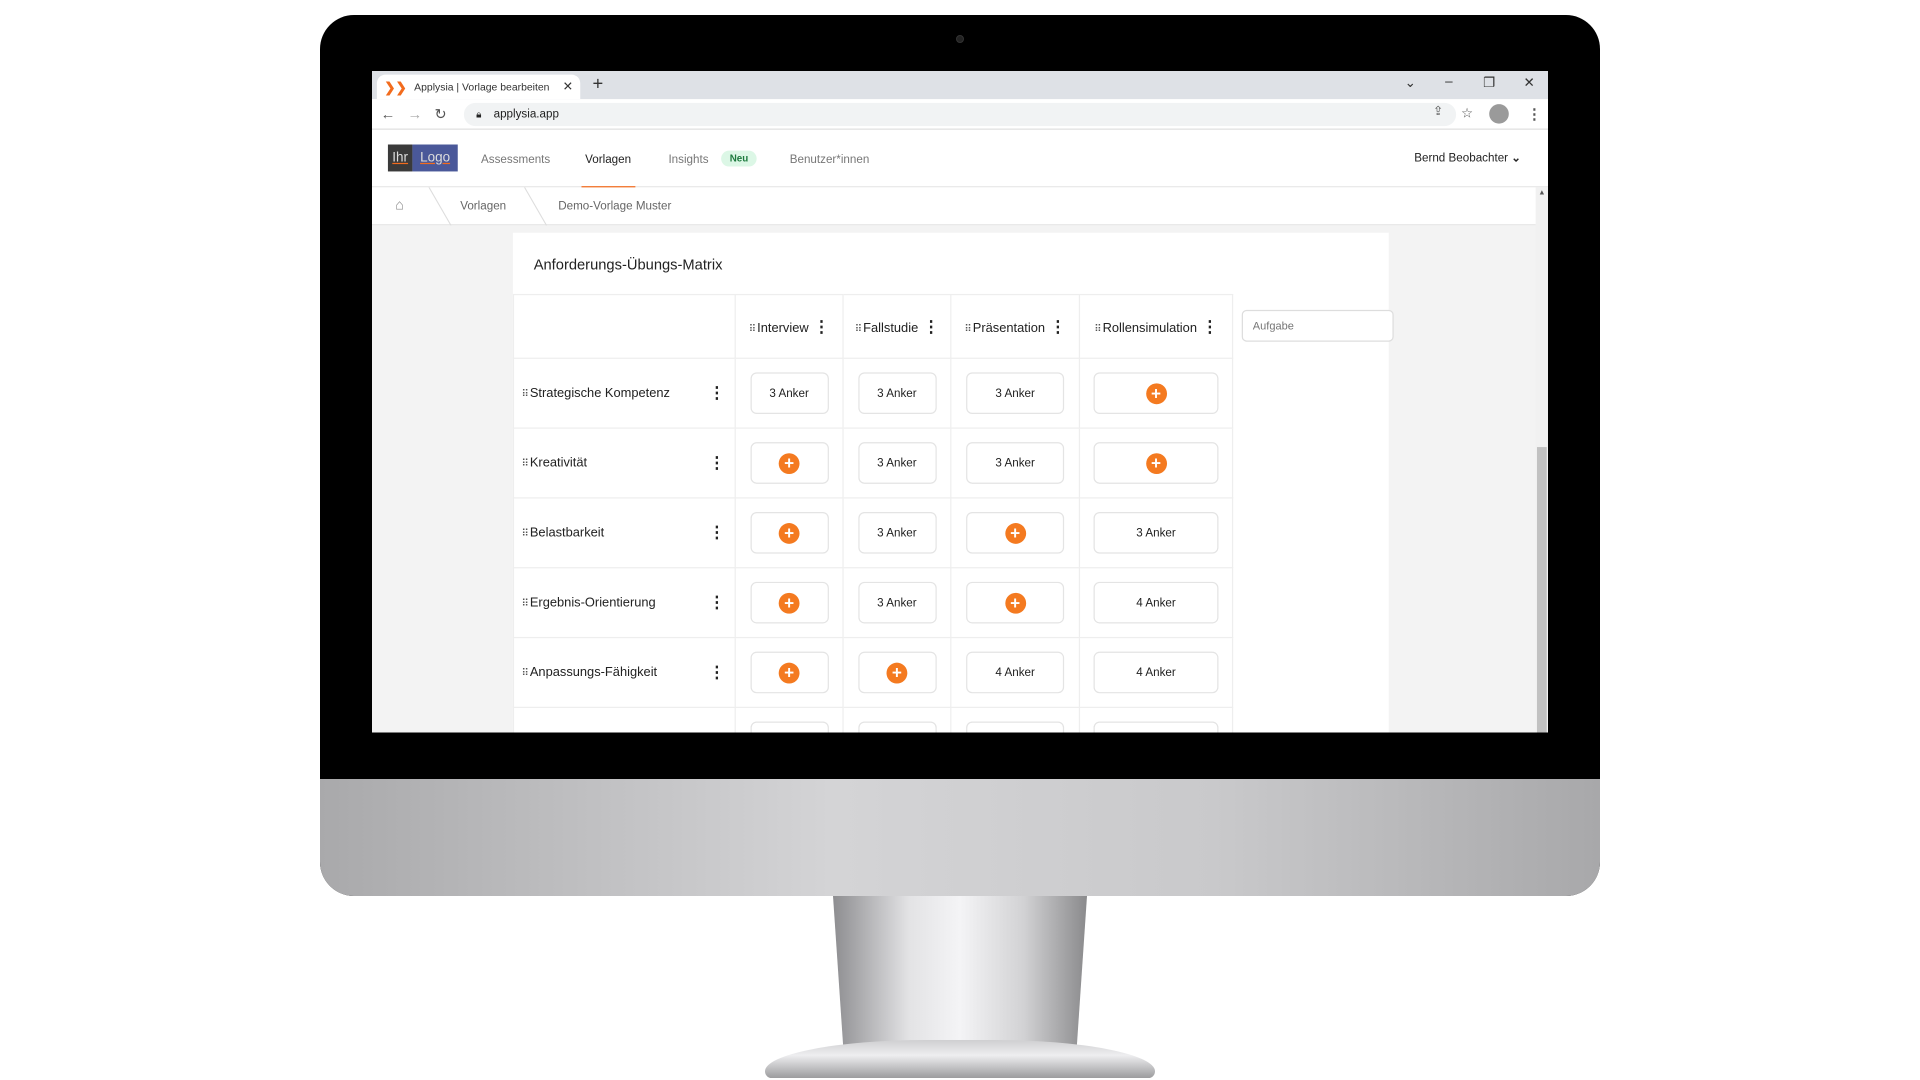 Image resolution: width=1920 pixels, height=1080 pixels. Describe the element at coordinates (830, 159) in the screenshot. I see `nav-benutzerinnen: Benutzer*innen` at that location.